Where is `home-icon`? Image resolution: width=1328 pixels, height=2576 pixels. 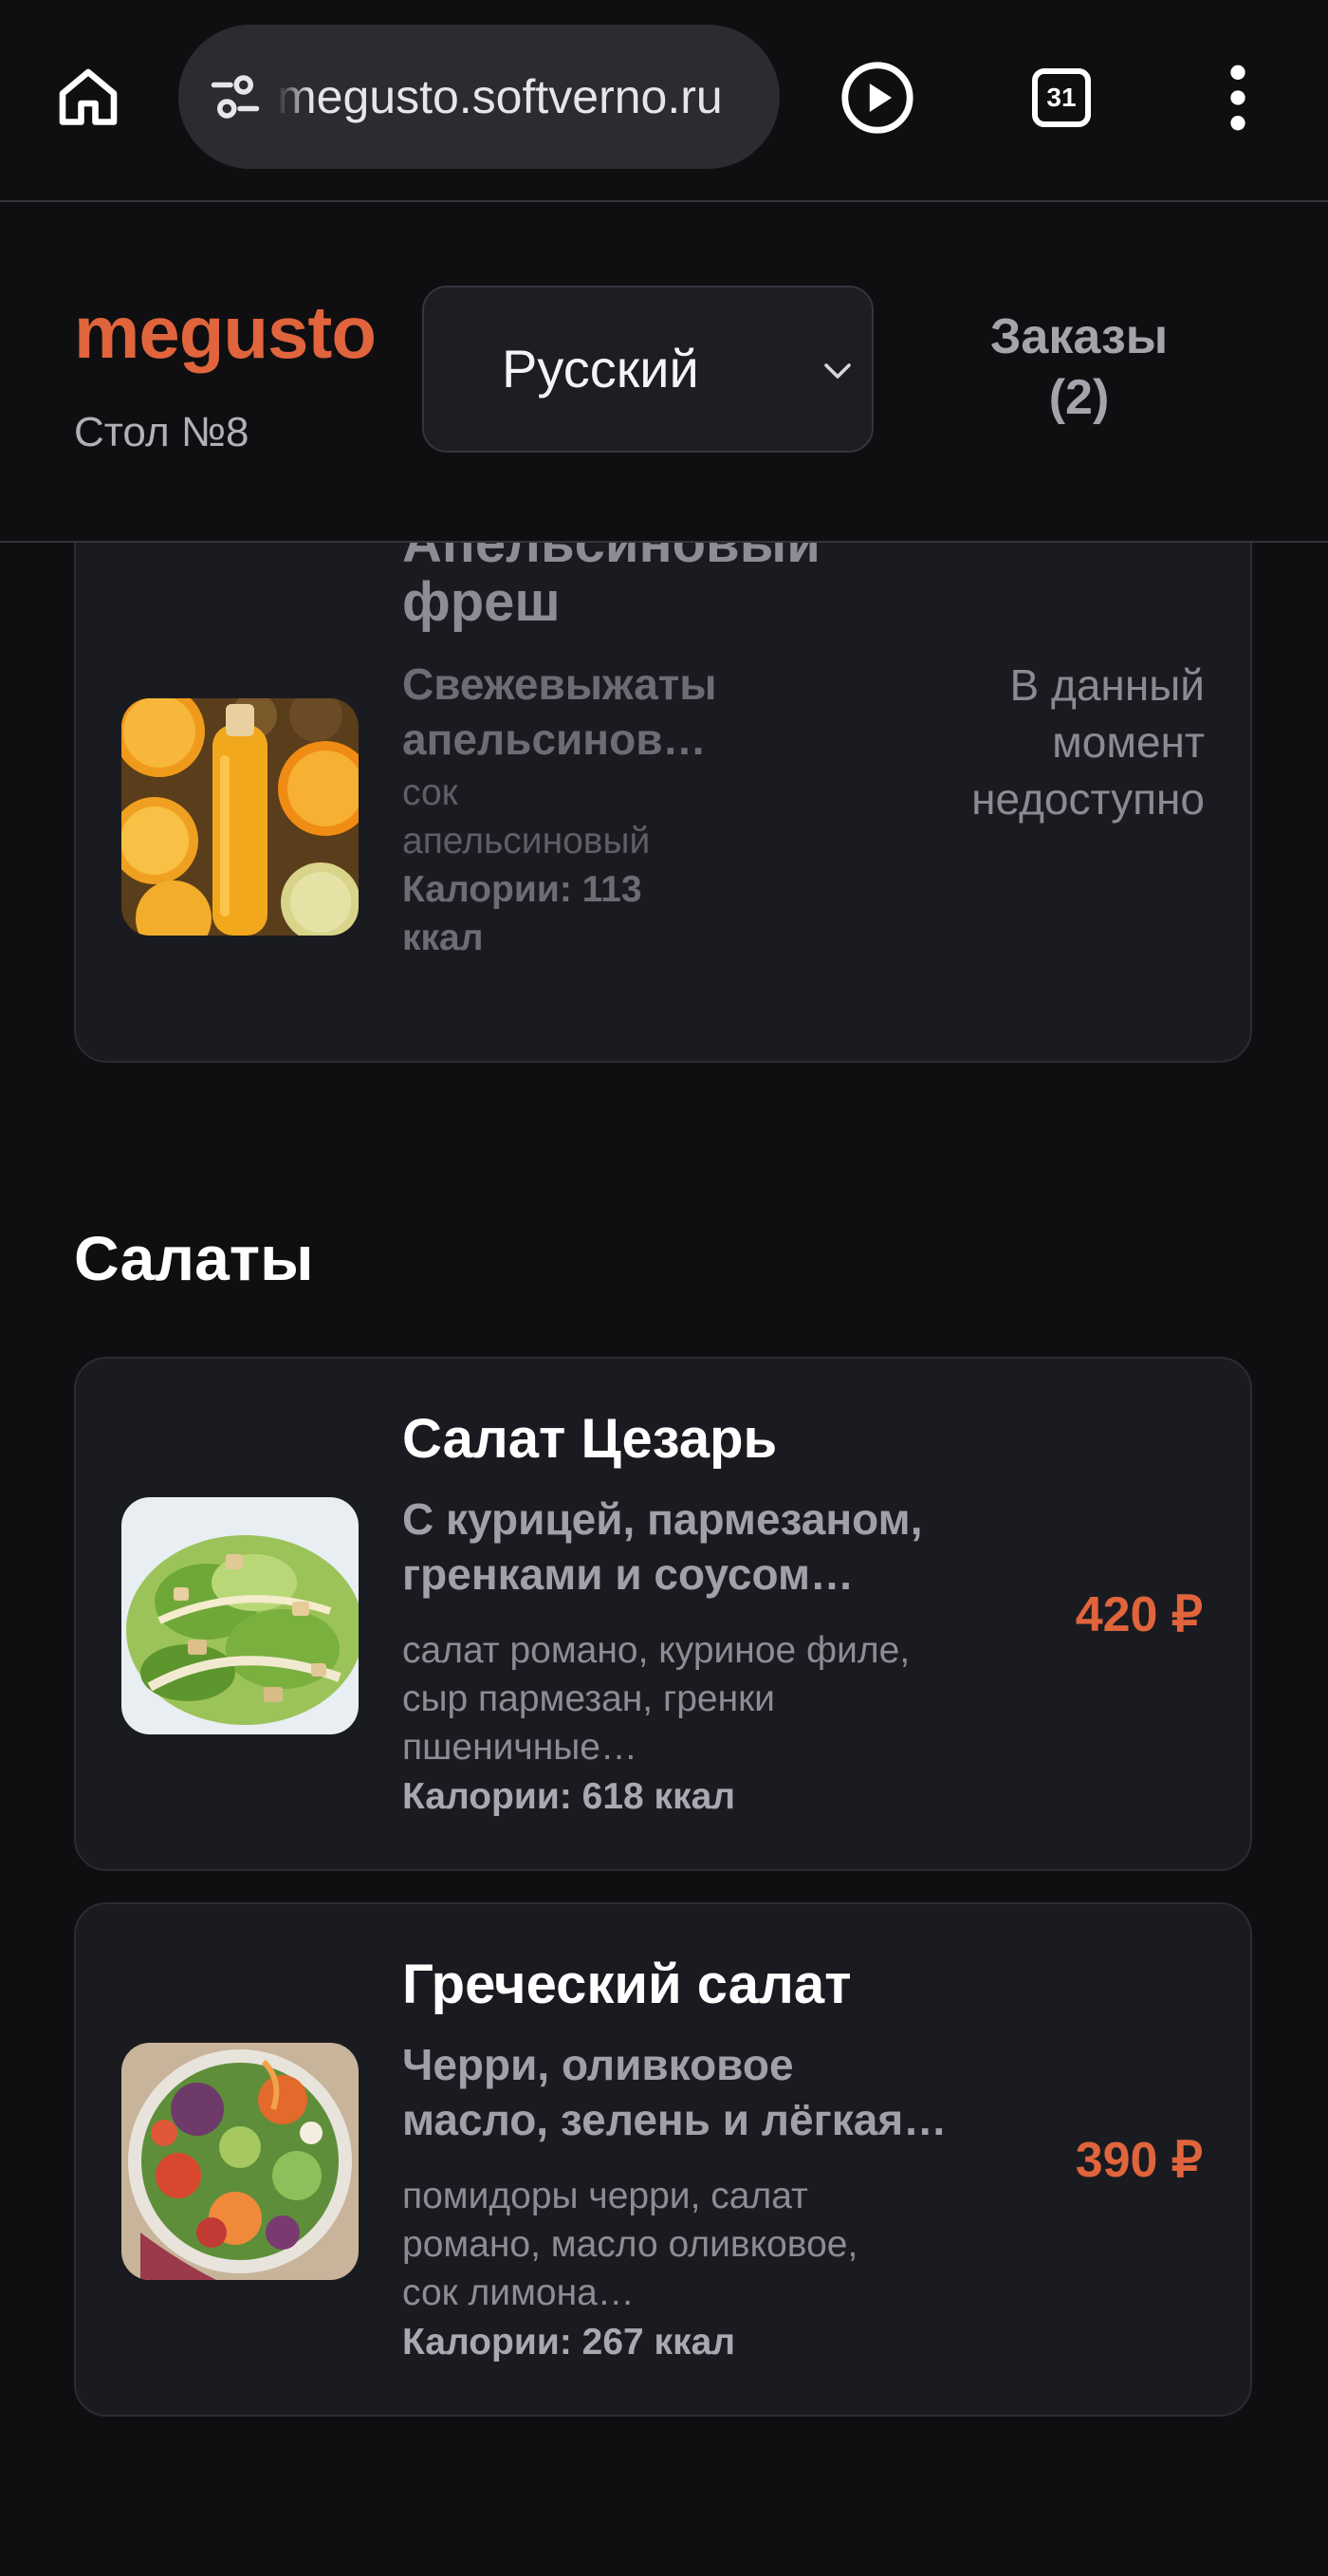 home-icon is located at coordinates (89, 96).